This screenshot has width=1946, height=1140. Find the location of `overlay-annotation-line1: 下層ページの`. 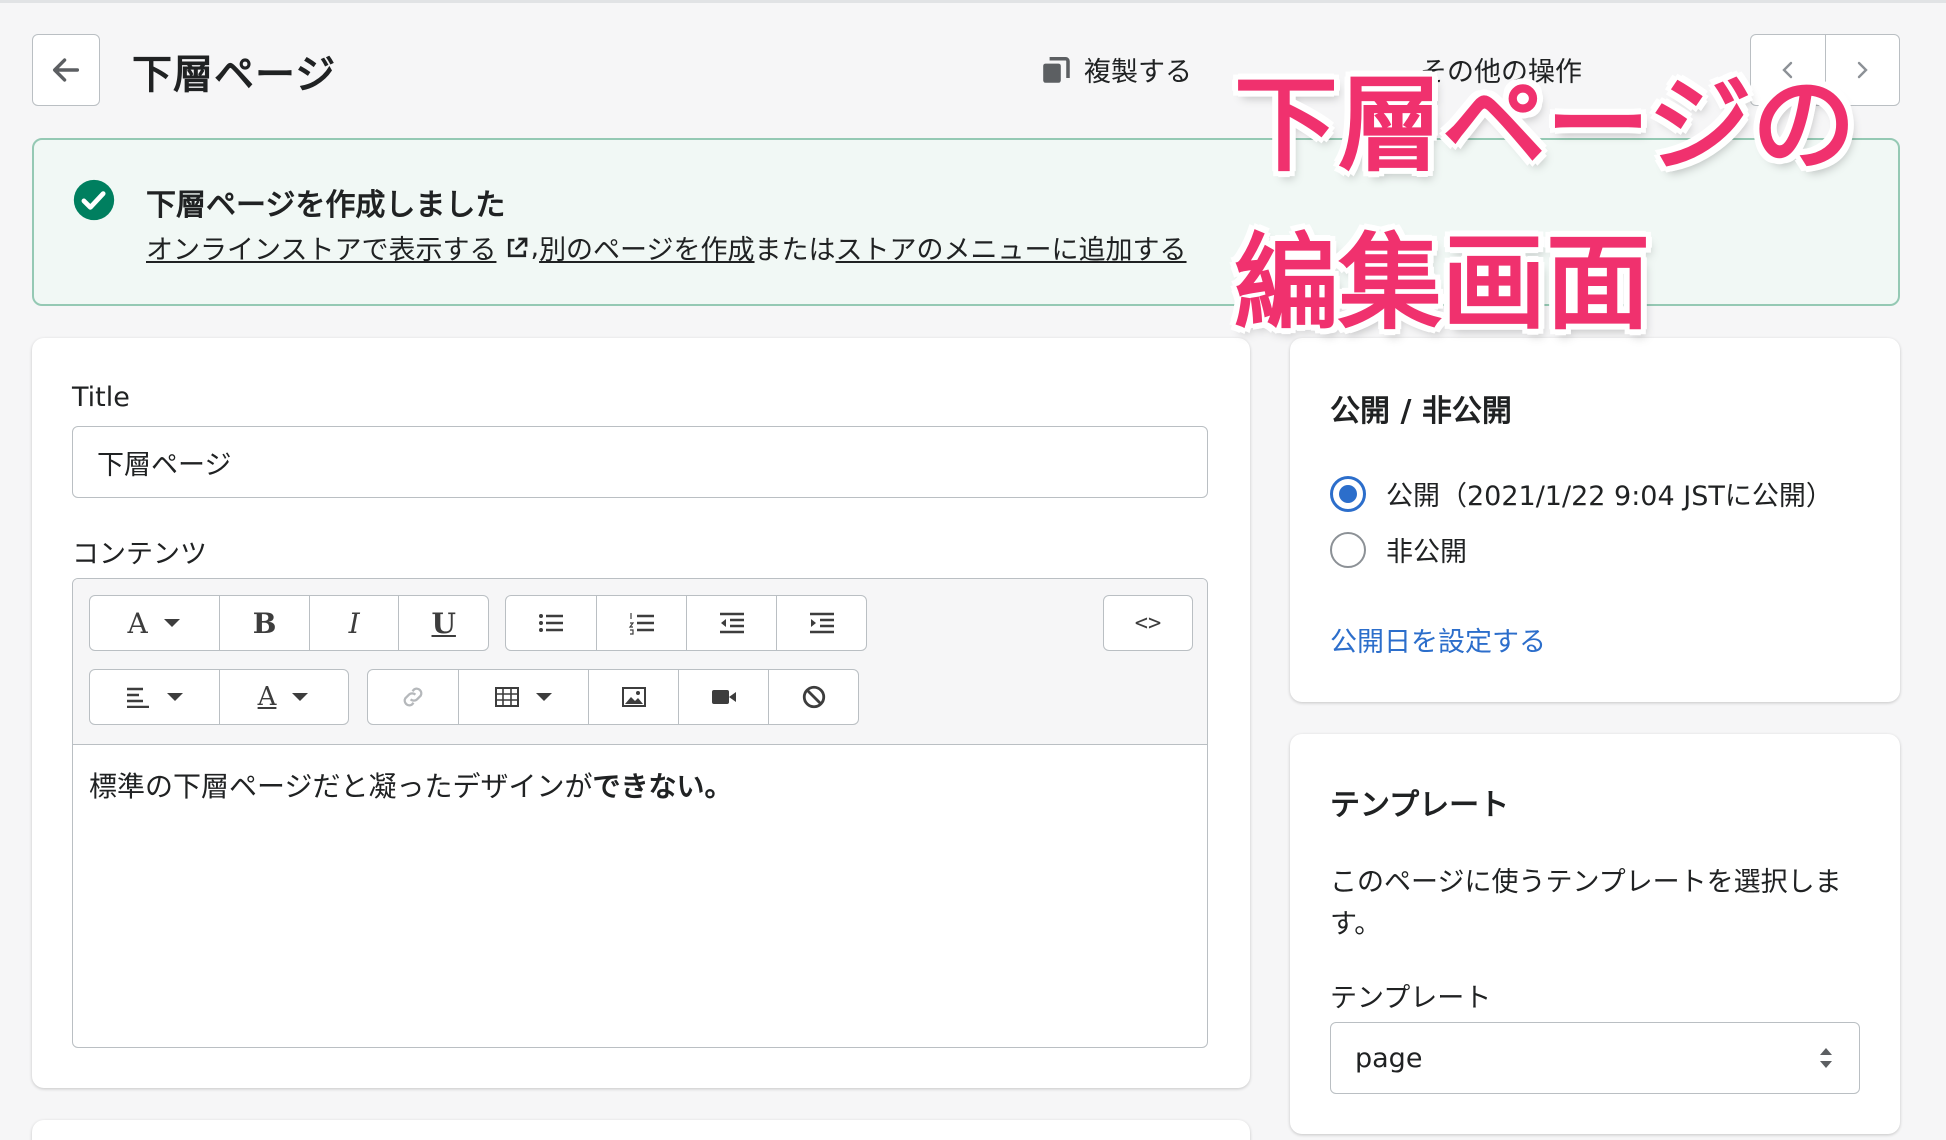

overlay-annotation-line1: 下層ページの is located at coordinates (1545, 125).